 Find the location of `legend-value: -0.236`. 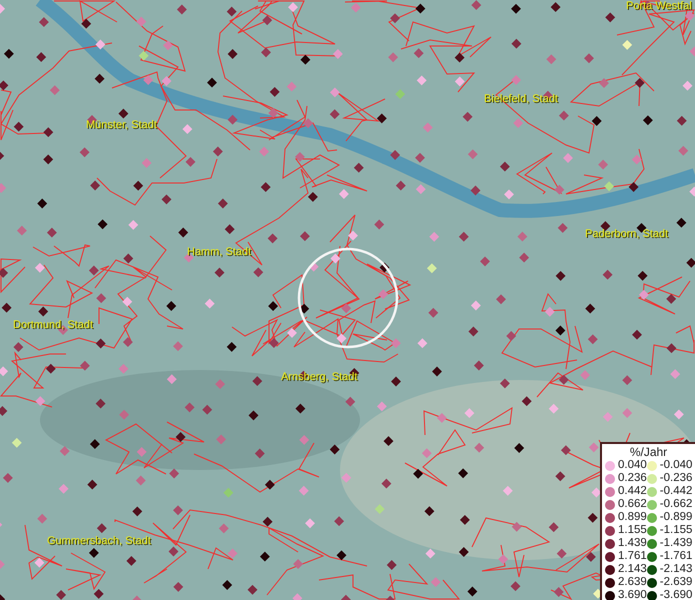

legend-value: -0.236 is located at coordinates (676, 478).